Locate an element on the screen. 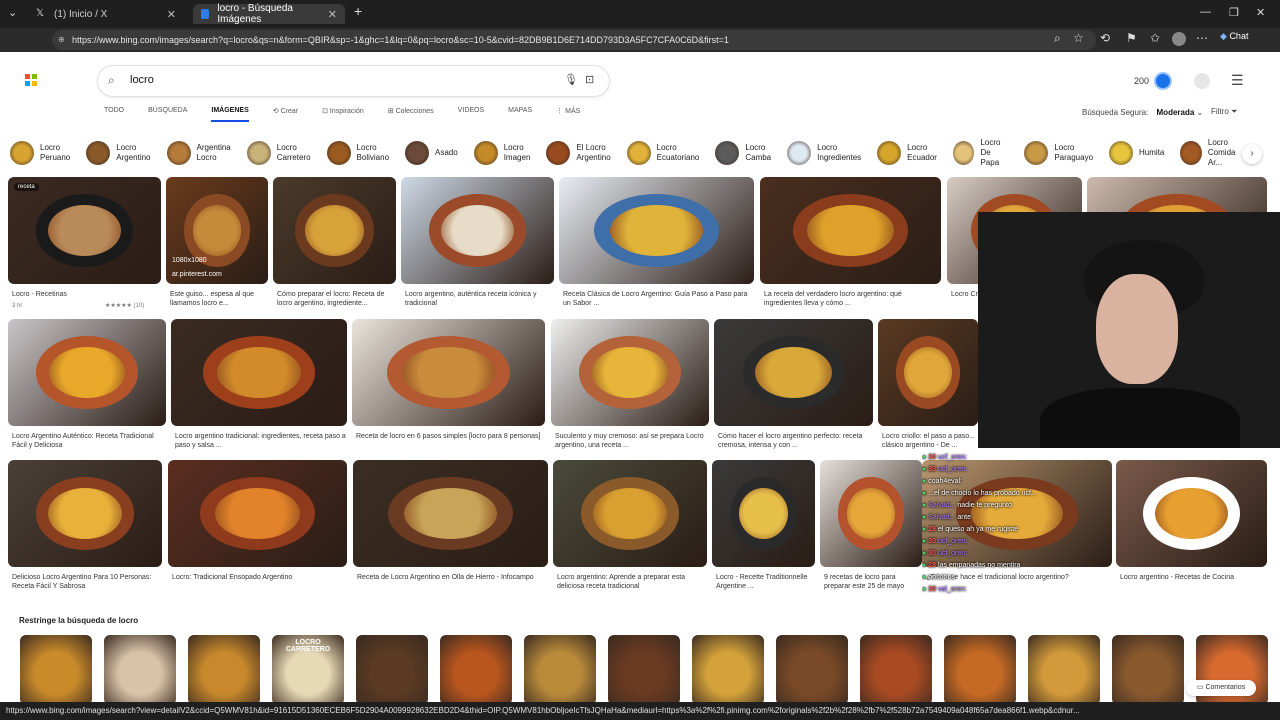  related-search-chip: Locro Imagen is located at coordinates (506, 153).